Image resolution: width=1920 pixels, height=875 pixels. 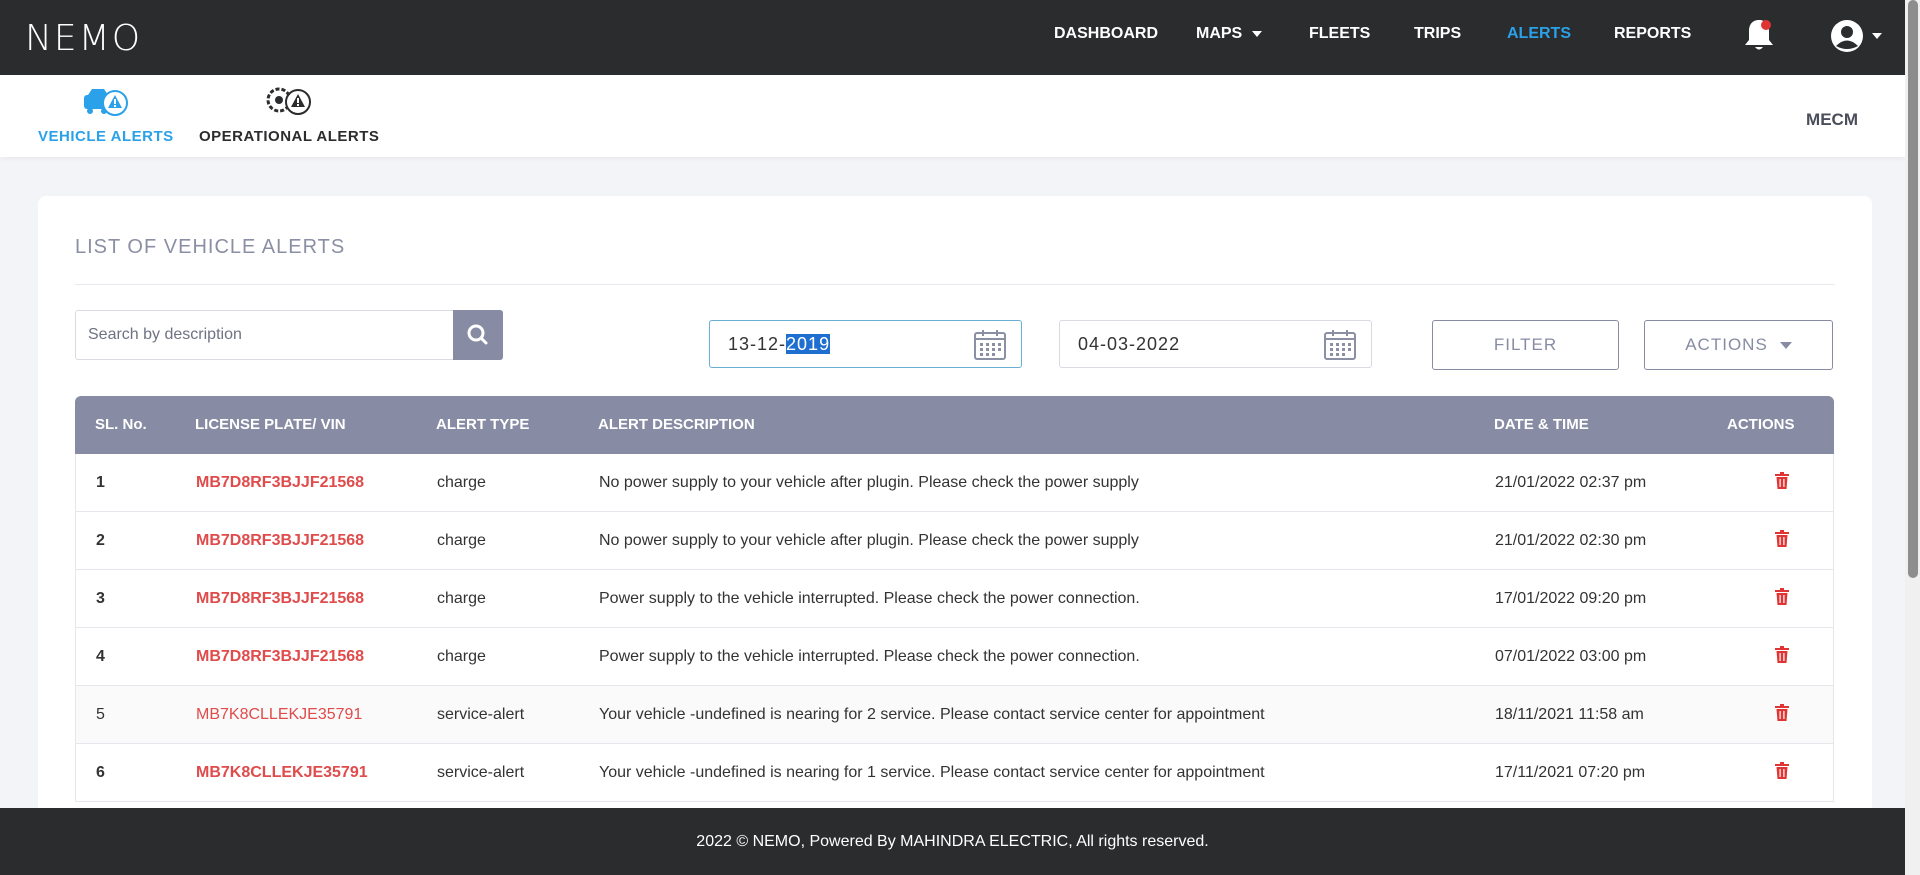 I want to click on operational-alert-icon, so click(x=289, y=101).